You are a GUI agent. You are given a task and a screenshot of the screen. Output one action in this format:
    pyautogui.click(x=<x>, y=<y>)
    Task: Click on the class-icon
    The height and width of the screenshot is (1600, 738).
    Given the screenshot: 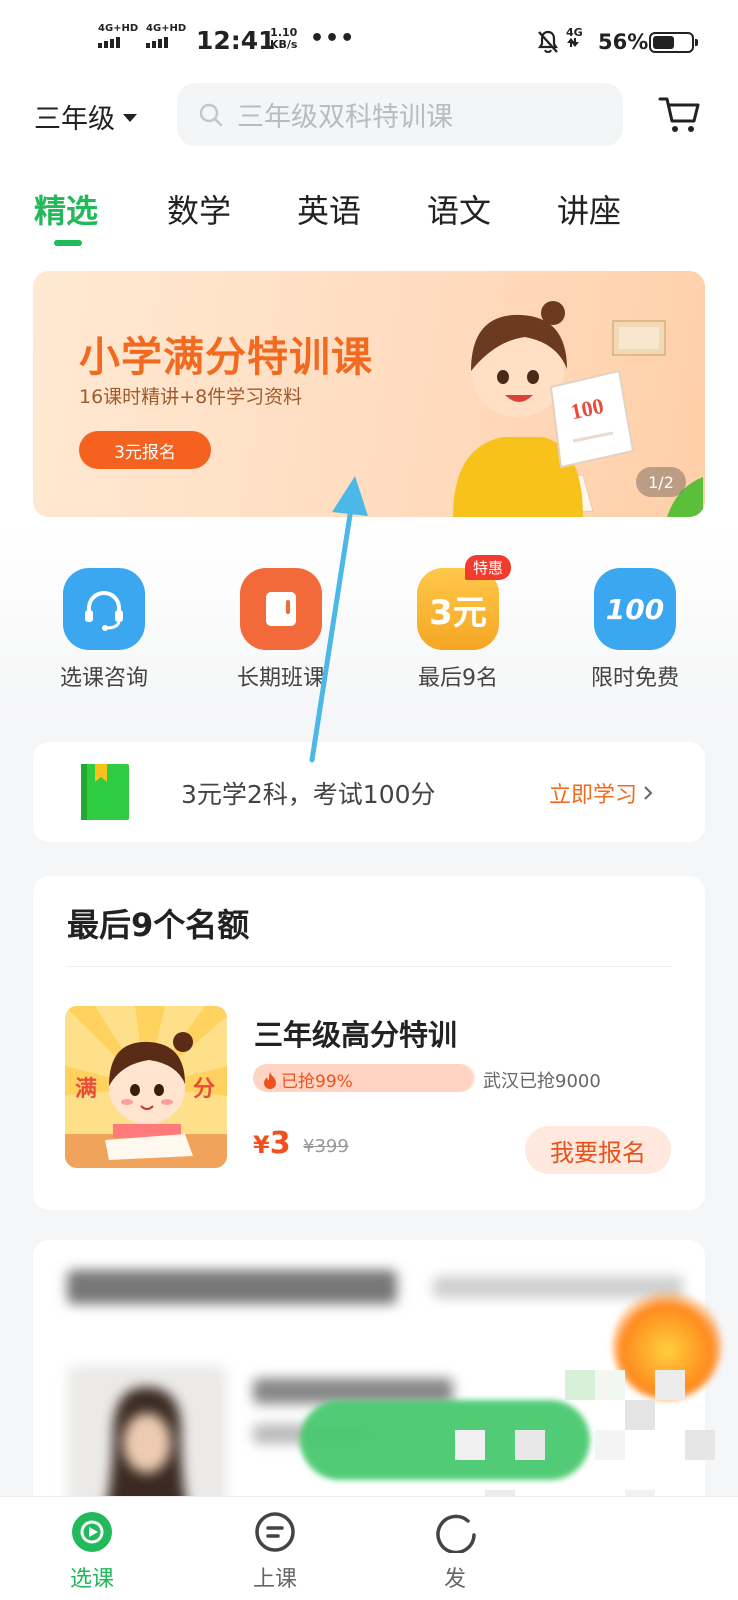 What is the action you would take?
    pyautogui.click(x=275, y=1532)
    